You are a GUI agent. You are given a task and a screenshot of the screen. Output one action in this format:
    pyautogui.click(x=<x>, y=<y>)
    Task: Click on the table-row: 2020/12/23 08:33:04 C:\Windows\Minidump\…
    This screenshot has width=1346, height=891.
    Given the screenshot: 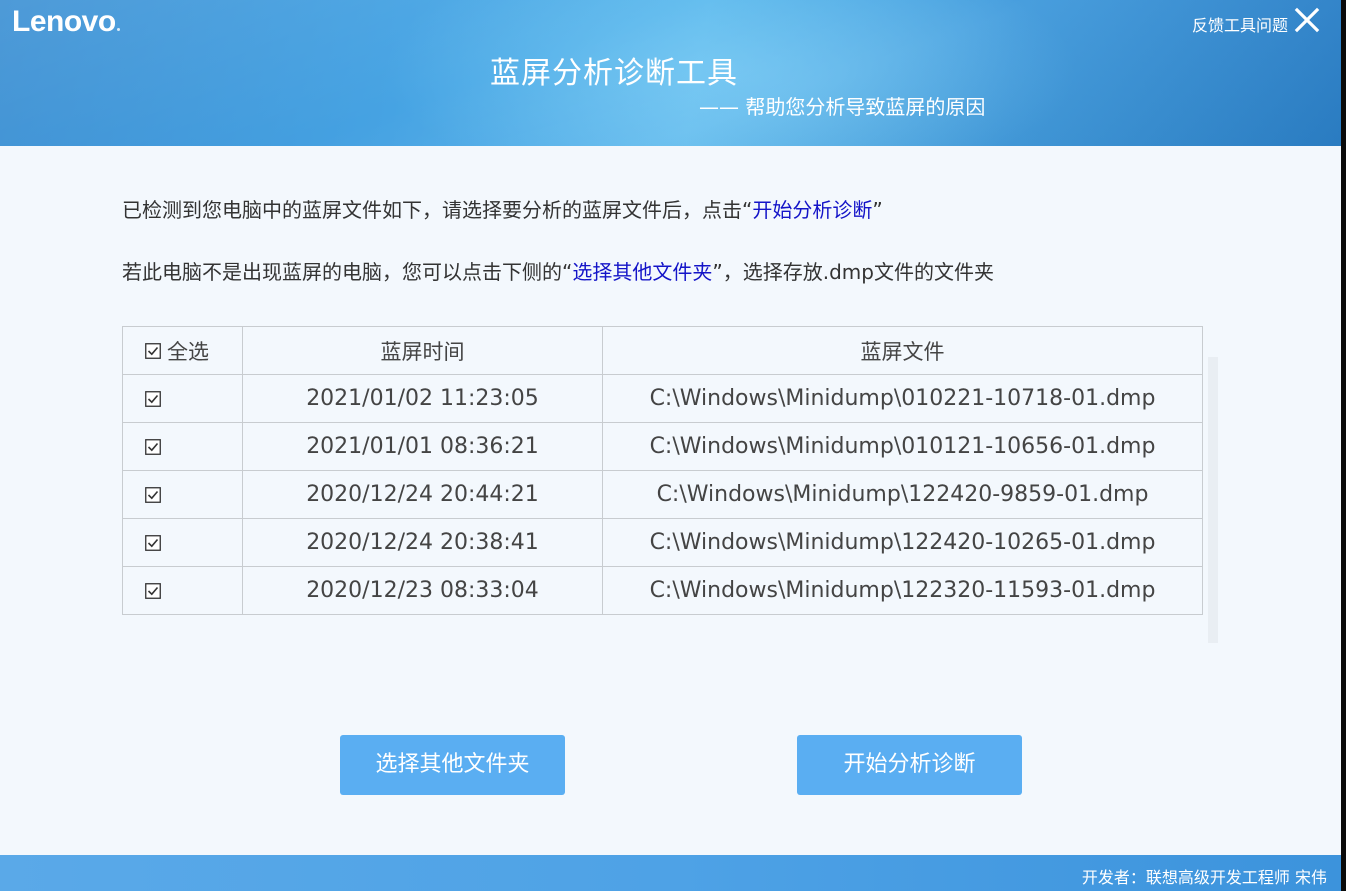 What is the action you would take?
    pyautogui.click(x=662, y=590)
    